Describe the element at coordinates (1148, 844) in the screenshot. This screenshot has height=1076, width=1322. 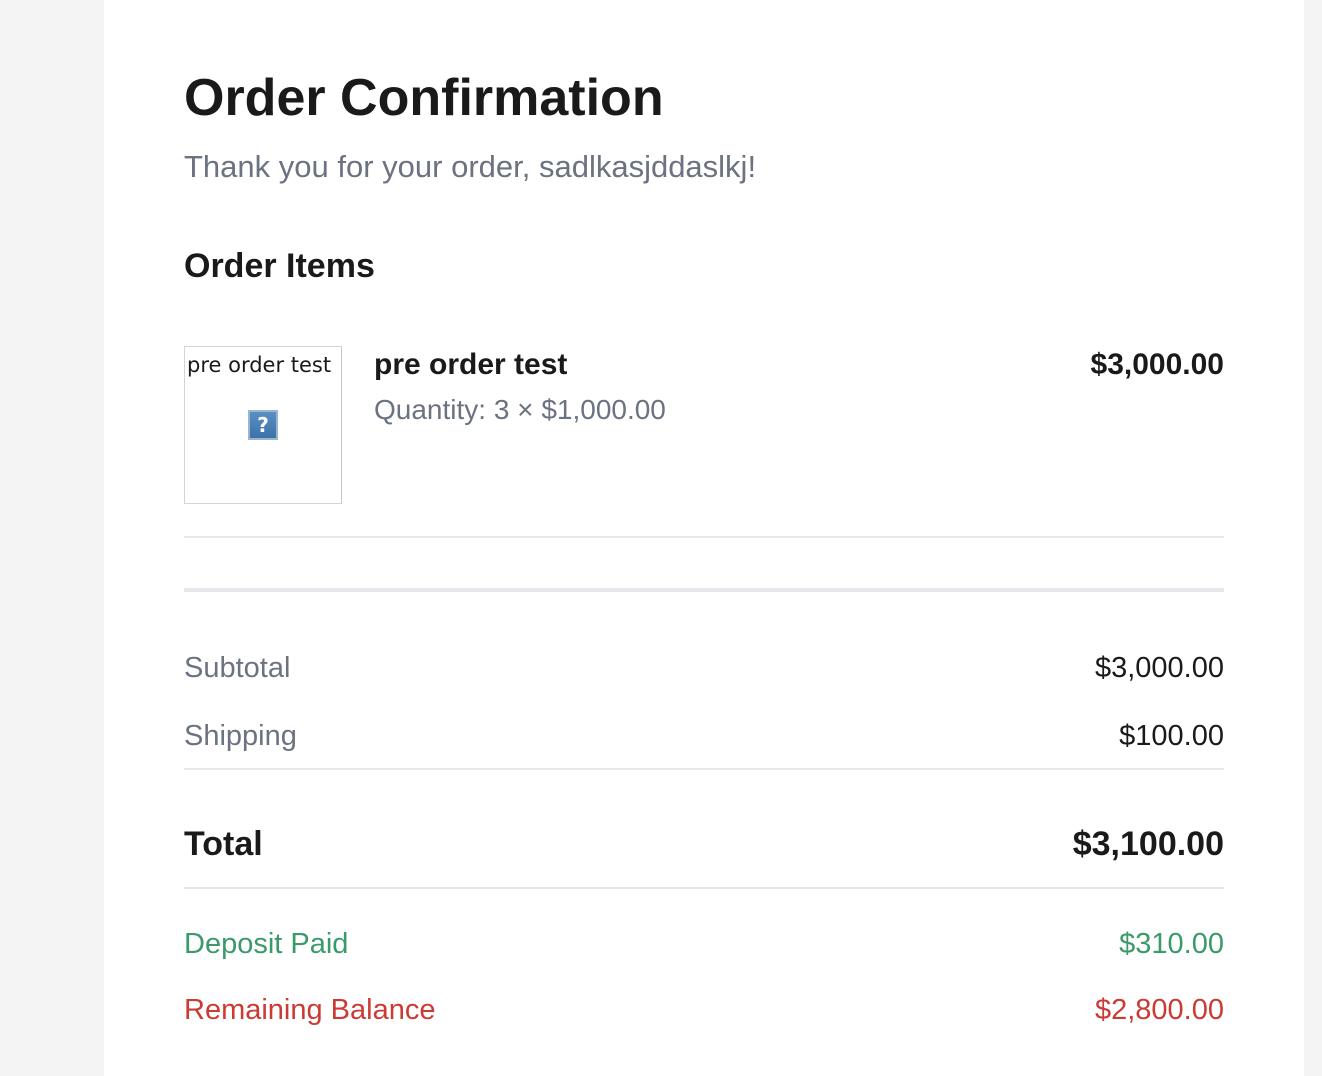
I see `total-value: $3,100.00` at that location.